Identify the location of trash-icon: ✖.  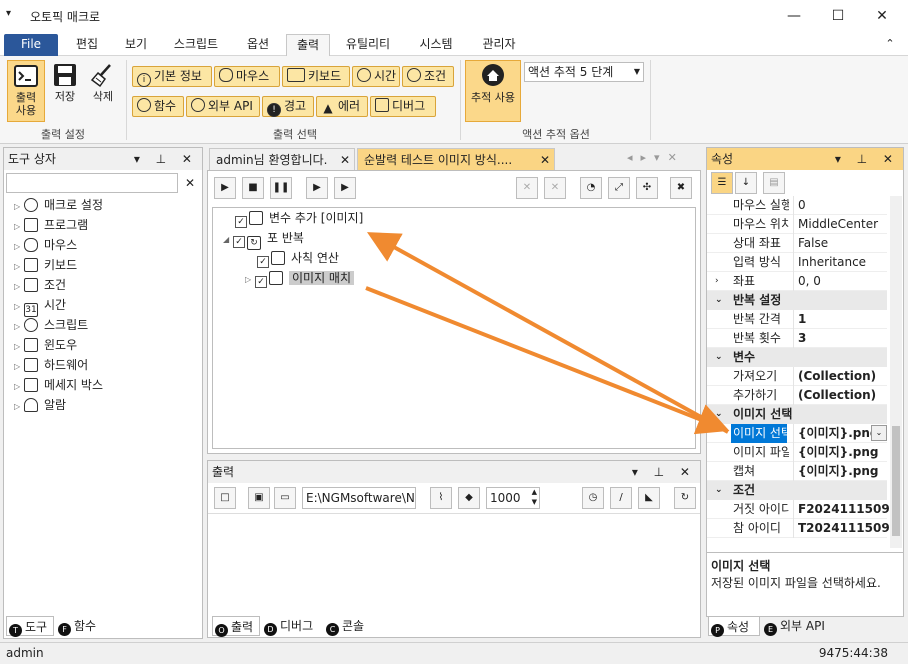
(681, 188).